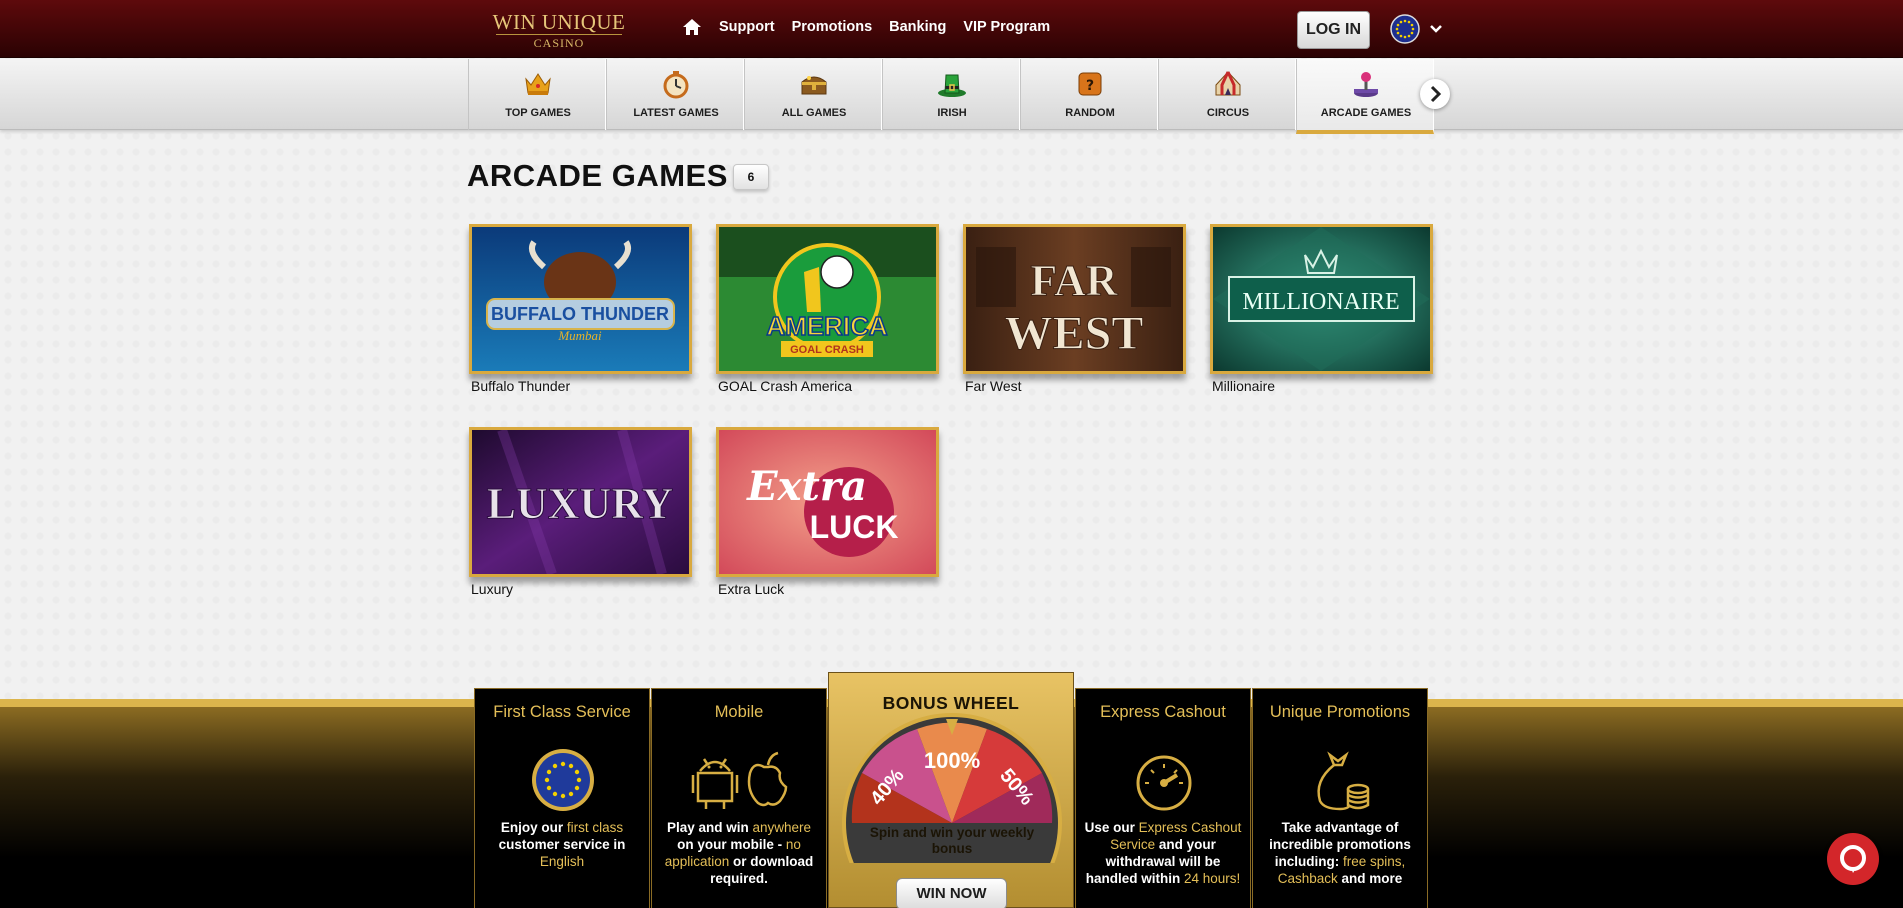 Image resolution: width=1903 pixels, height=908 pixels. I want to click on bonus-wheel-title: BONUS WHEEL, so click(951, 703).